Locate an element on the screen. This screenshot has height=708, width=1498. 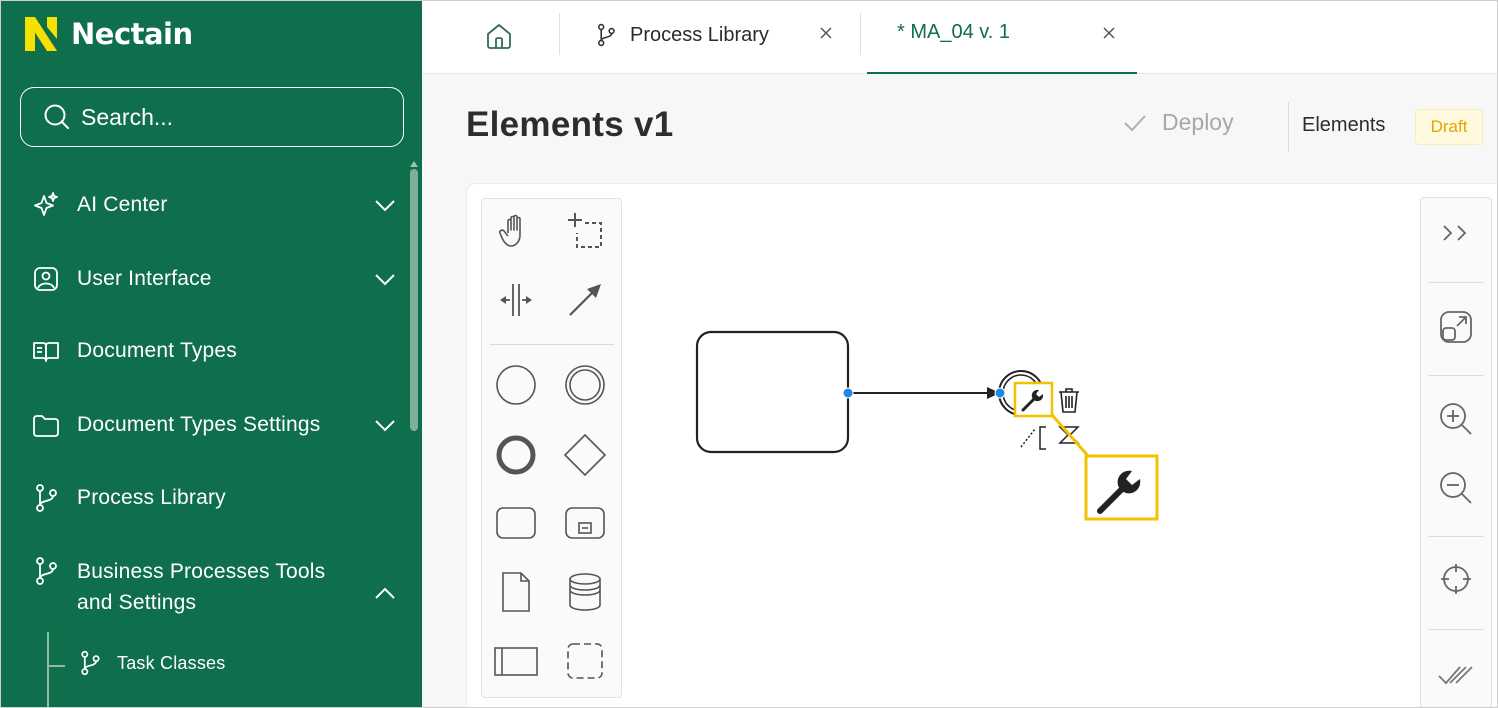
sidebar-item-user-interface: User Interface is located at coordinates (216, 278).